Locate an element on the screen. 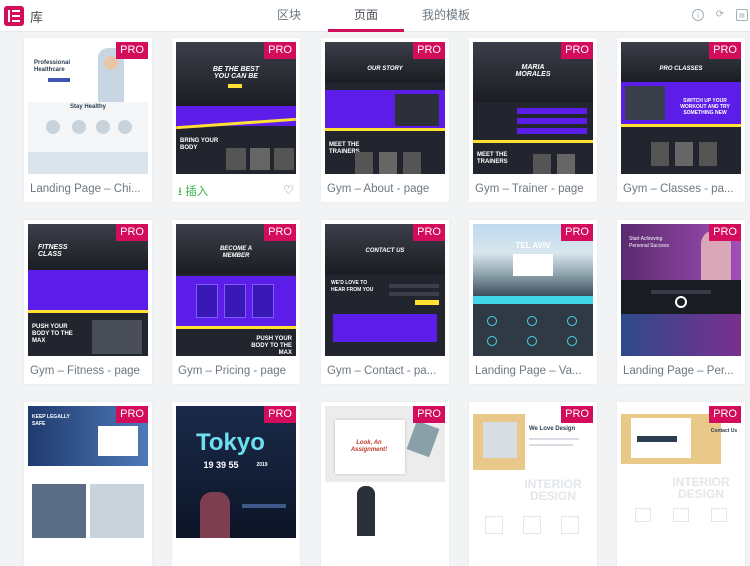 Image resolution: width=750 pixels, height=566 pixels. template-caption: Gym – About - page is located at coordinates (378, 189).